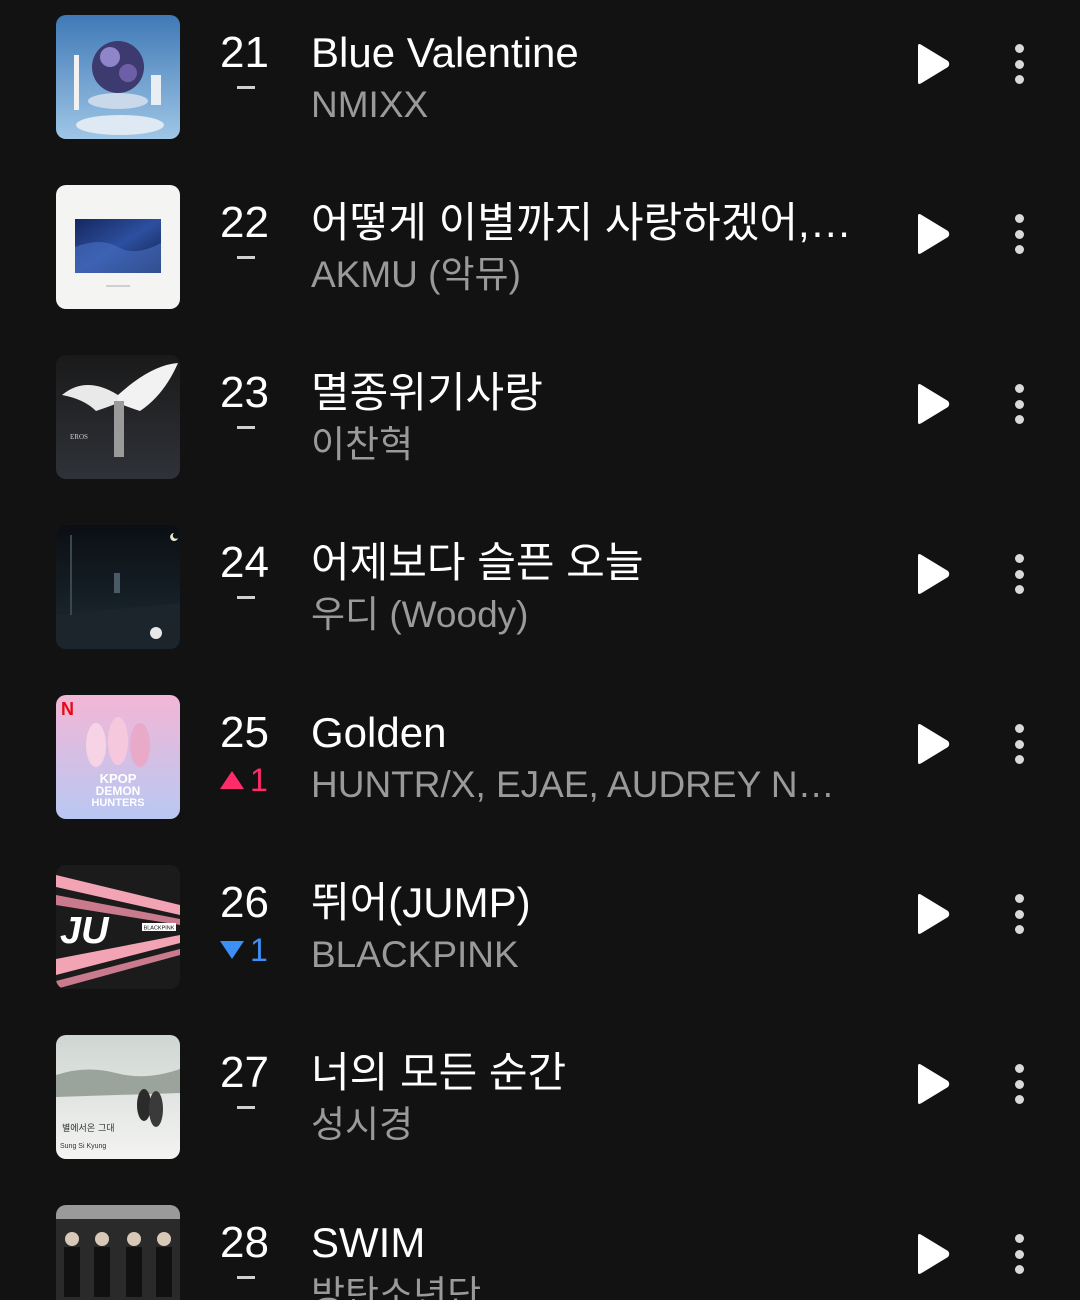 This screenshot has height=1300, width=1080. I want to click on rank-down-icon, so click(232, 950).